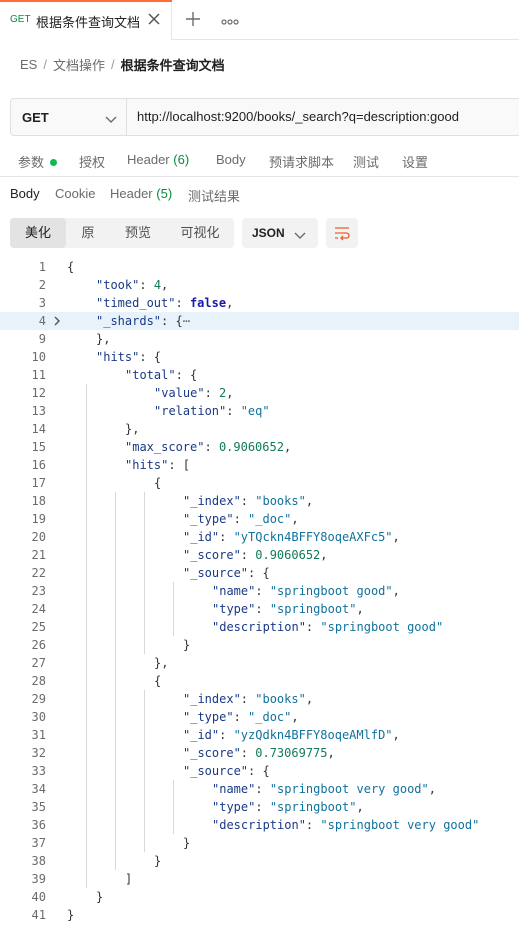 The height and width of the screenshot is (926, 519). What do you see at coordinates (214, 195) in the screenshot?
I see `response-tab-test-results: 测试结果` at bounding box center [214, 195].